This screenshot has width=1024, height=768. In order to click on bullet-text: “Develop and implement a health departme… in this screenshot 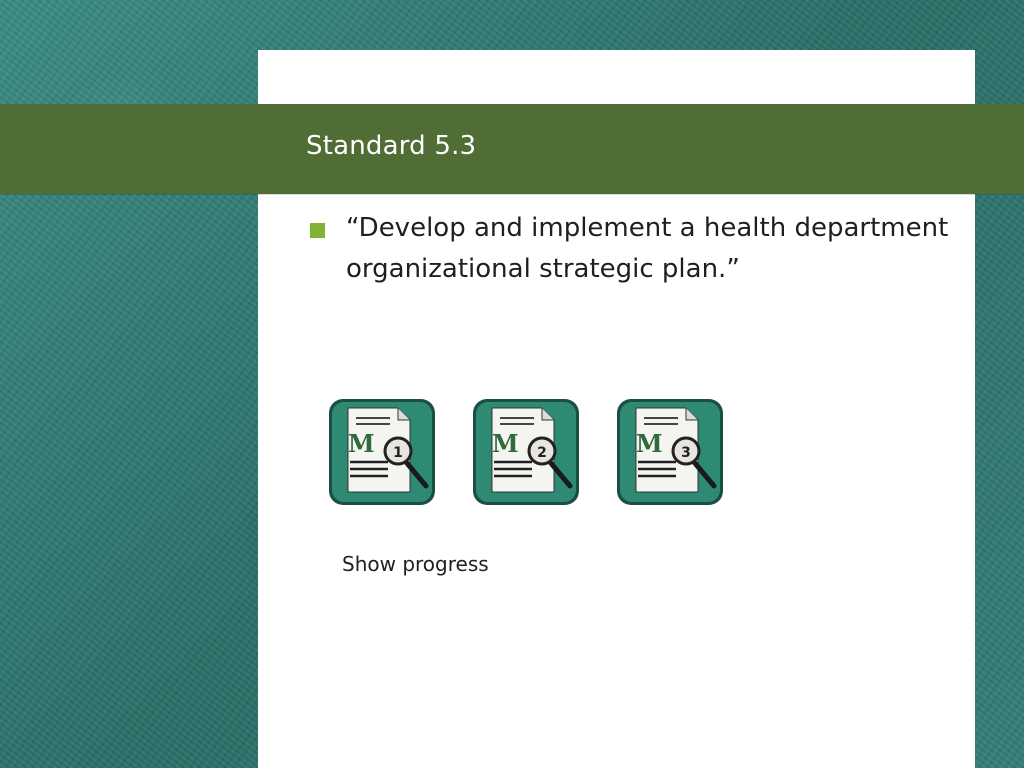, I will do `click(647, 248)`.